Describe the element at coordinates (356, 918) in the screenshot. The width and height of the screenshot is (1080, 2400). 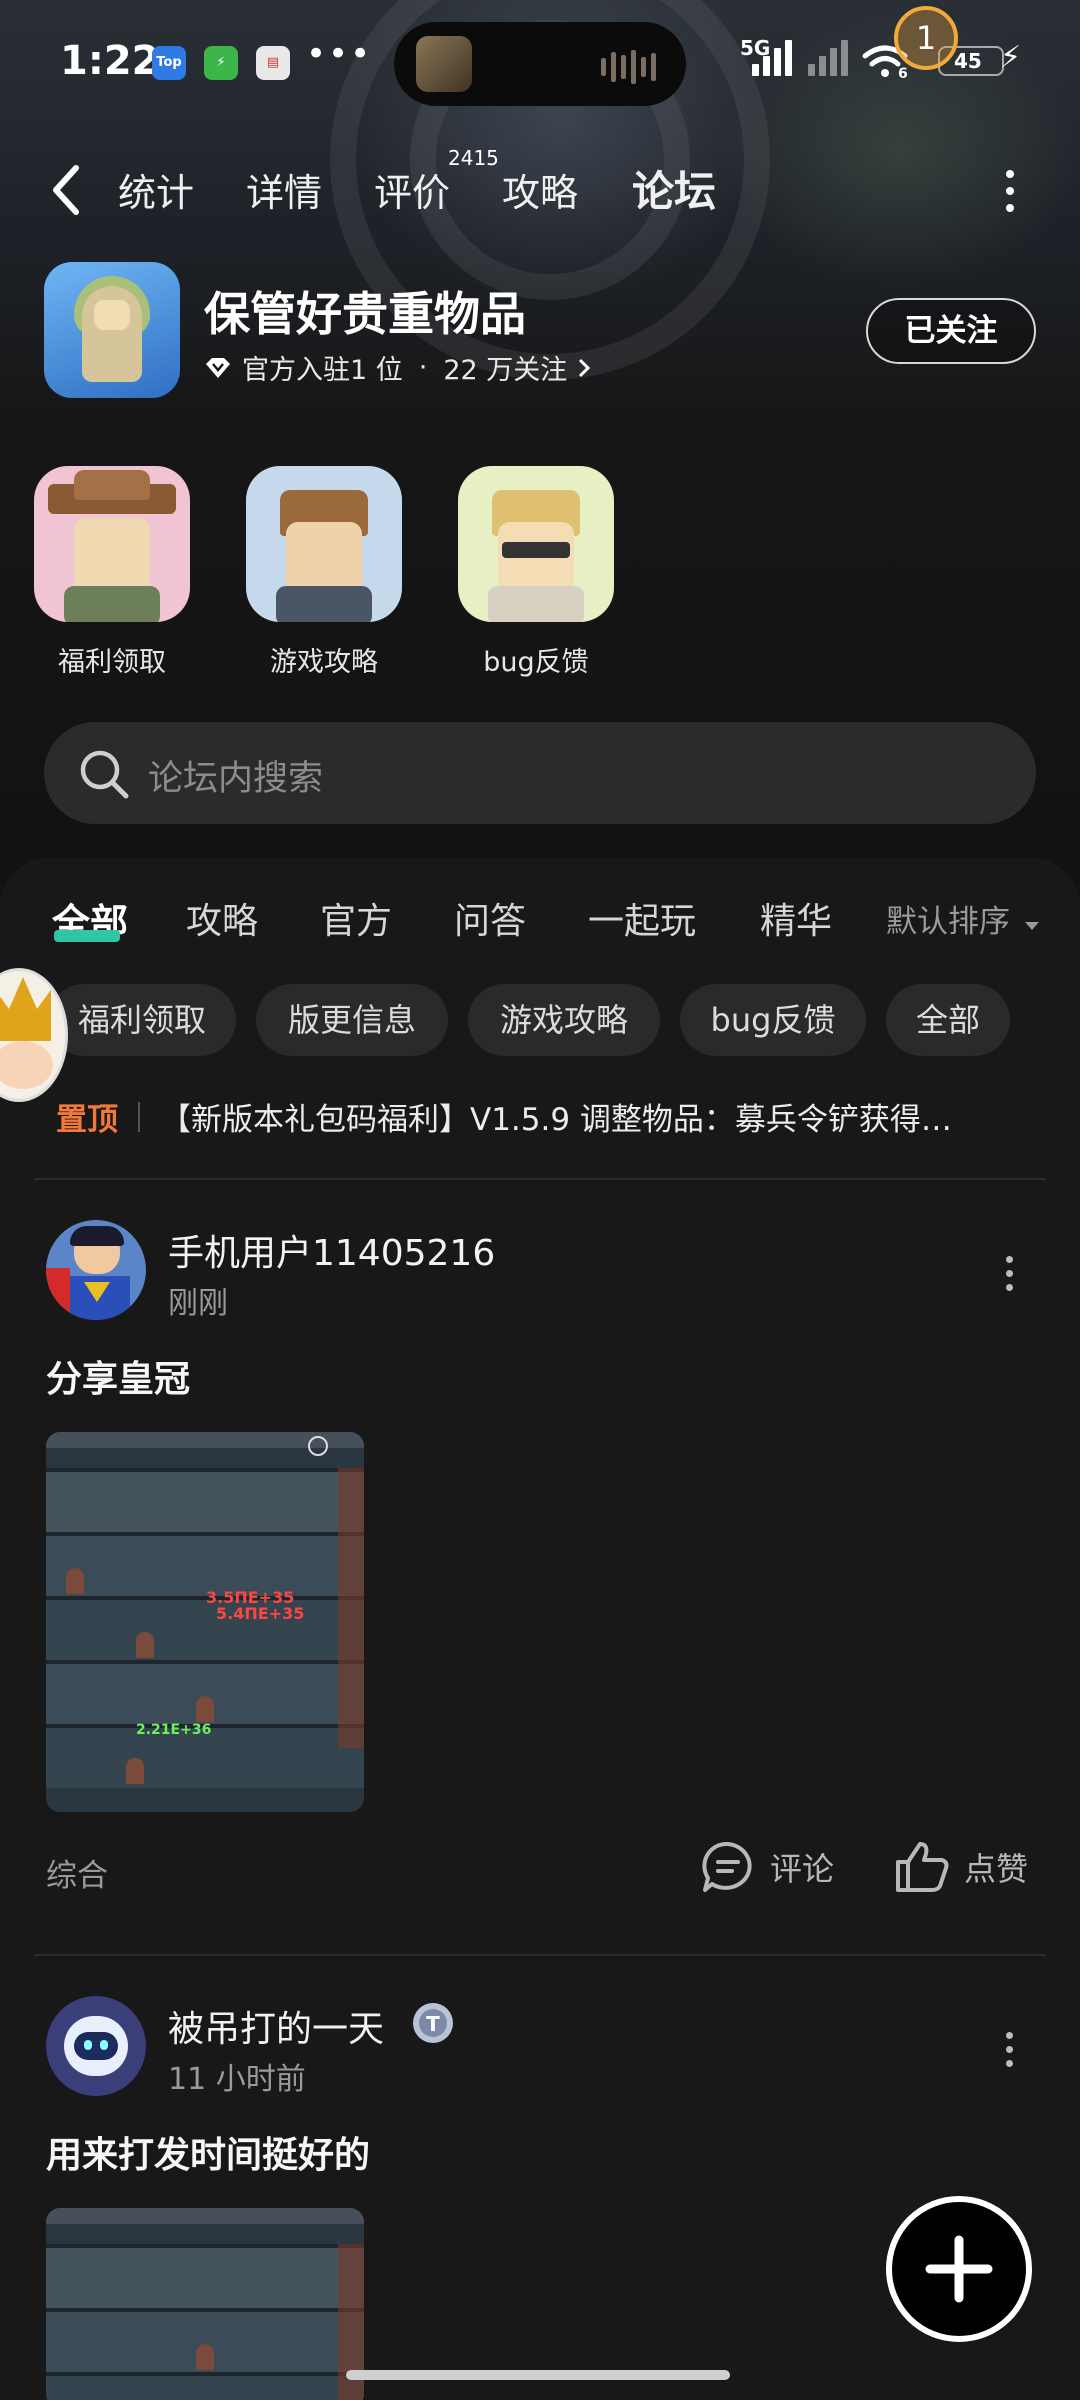
I see `tab-official: 官方` at that location.